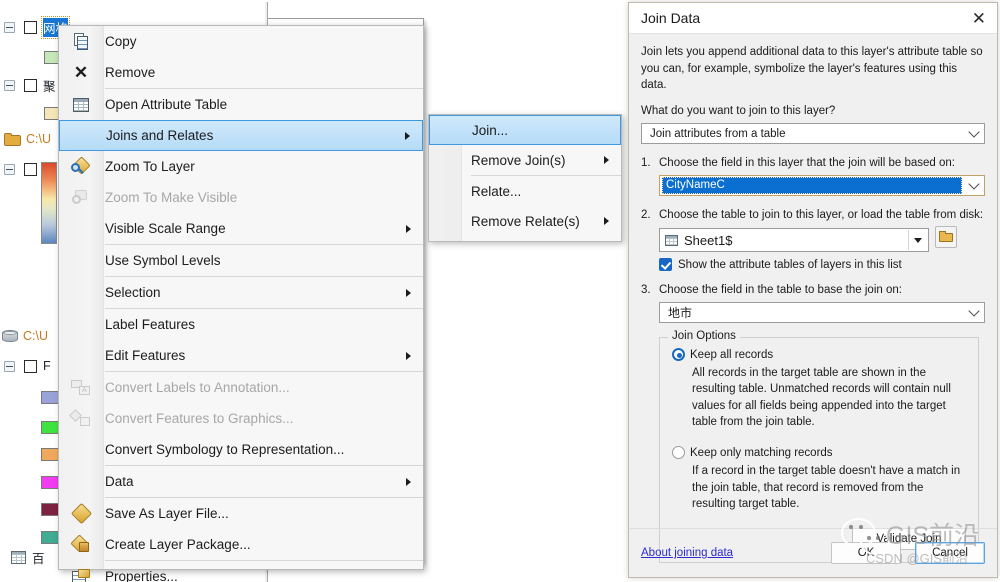 This screenshot has width=1000, height=582. I want to click on show-attribute-tables-checkbox, so click(665, 265).